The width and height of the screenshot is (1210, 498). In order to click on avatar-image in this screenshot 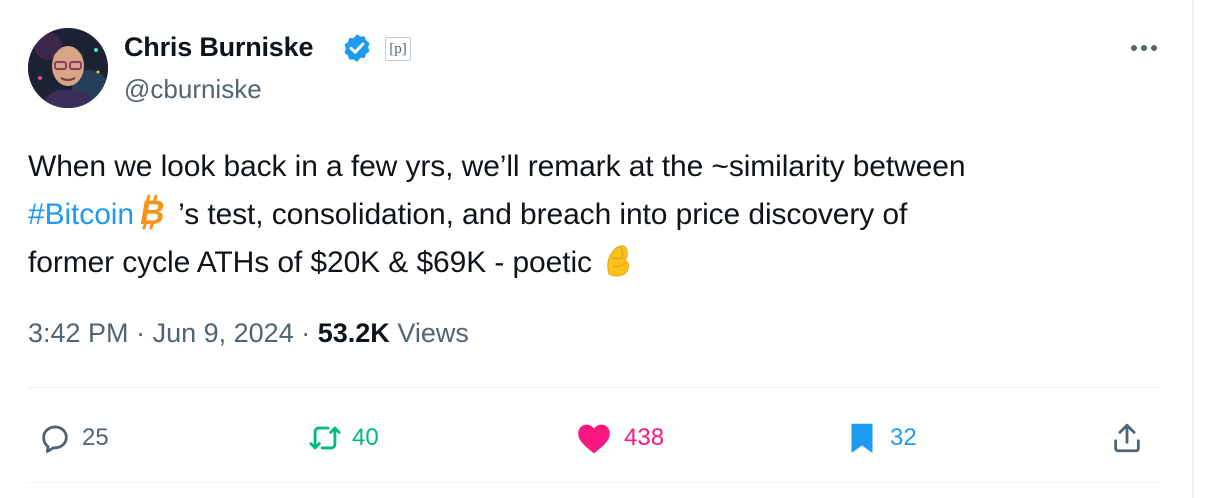, I will do `click(68, 68)`.